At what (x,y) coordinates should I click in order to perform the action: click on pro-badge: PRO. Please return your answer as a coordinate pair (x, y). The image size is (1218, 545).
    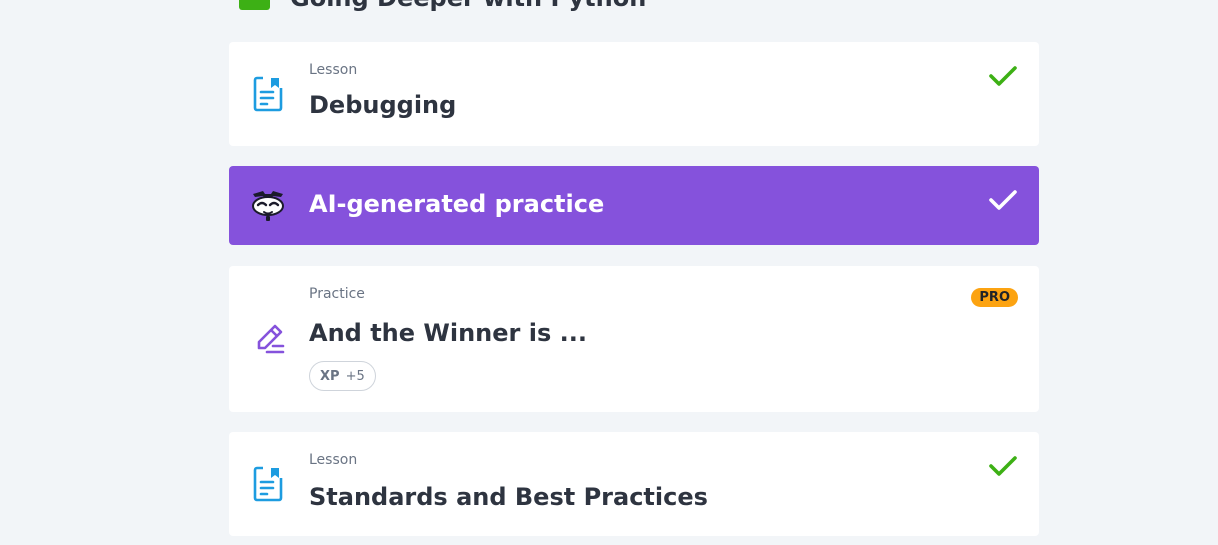
    Looking at the image, I should click on (994, 297).